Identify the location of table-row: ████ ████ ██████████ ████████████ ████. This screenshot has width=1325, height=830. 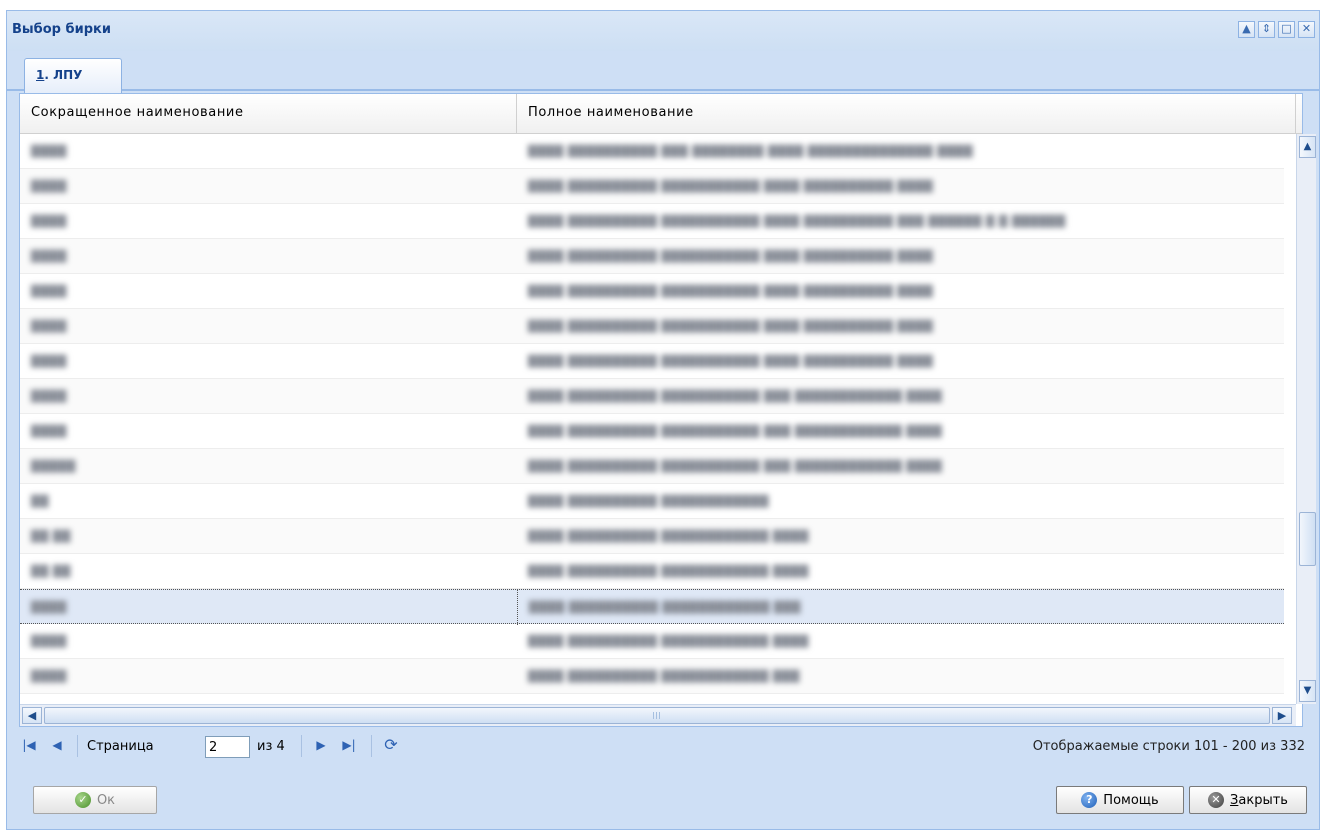
(652, 641).